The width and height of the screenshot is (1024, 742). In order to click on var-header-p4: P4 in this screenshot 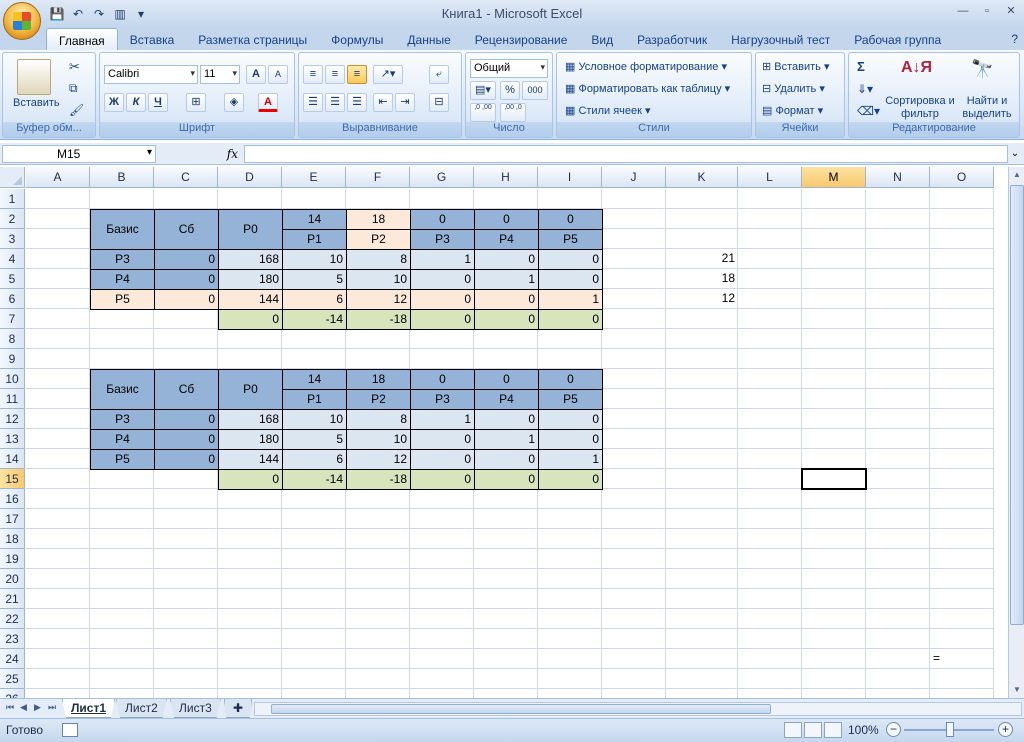, I will do `click(506, 239)`.